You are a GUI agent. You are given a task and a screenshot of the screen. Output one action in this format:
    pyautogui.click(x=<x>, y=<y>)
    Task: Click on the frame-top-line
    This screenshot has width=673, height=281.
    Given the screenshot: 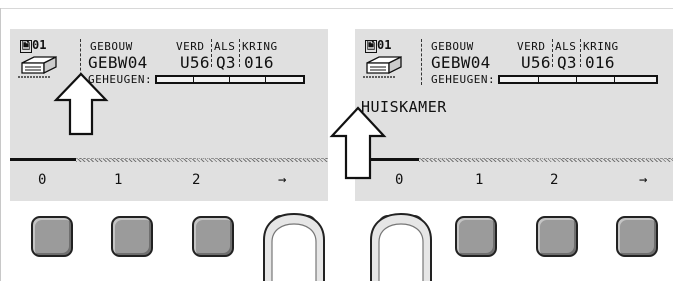 What is the action you would take?
    pyautogui.click(x=336, y=8)
    